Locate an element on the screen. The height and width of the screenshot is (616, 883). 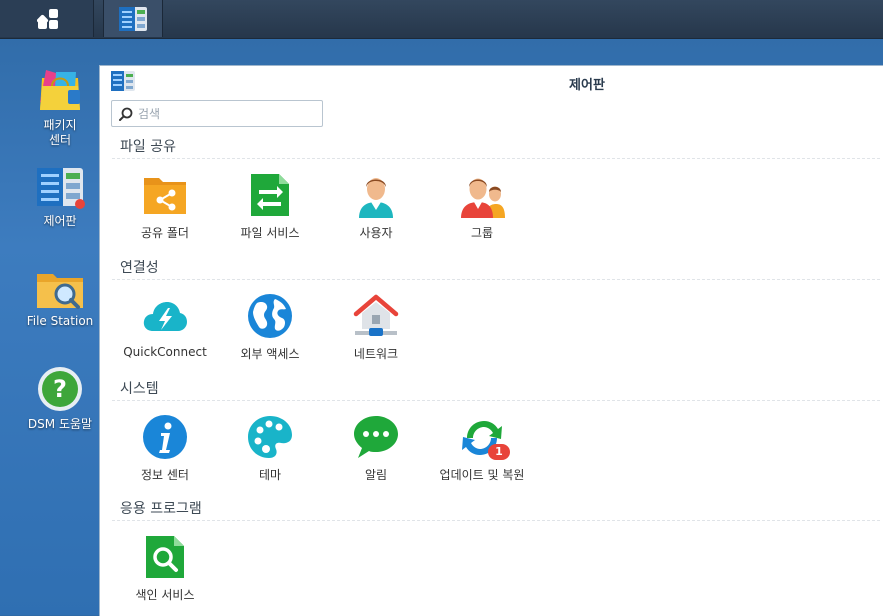
section-title: 시스템 is located at coordinates (139, 389).